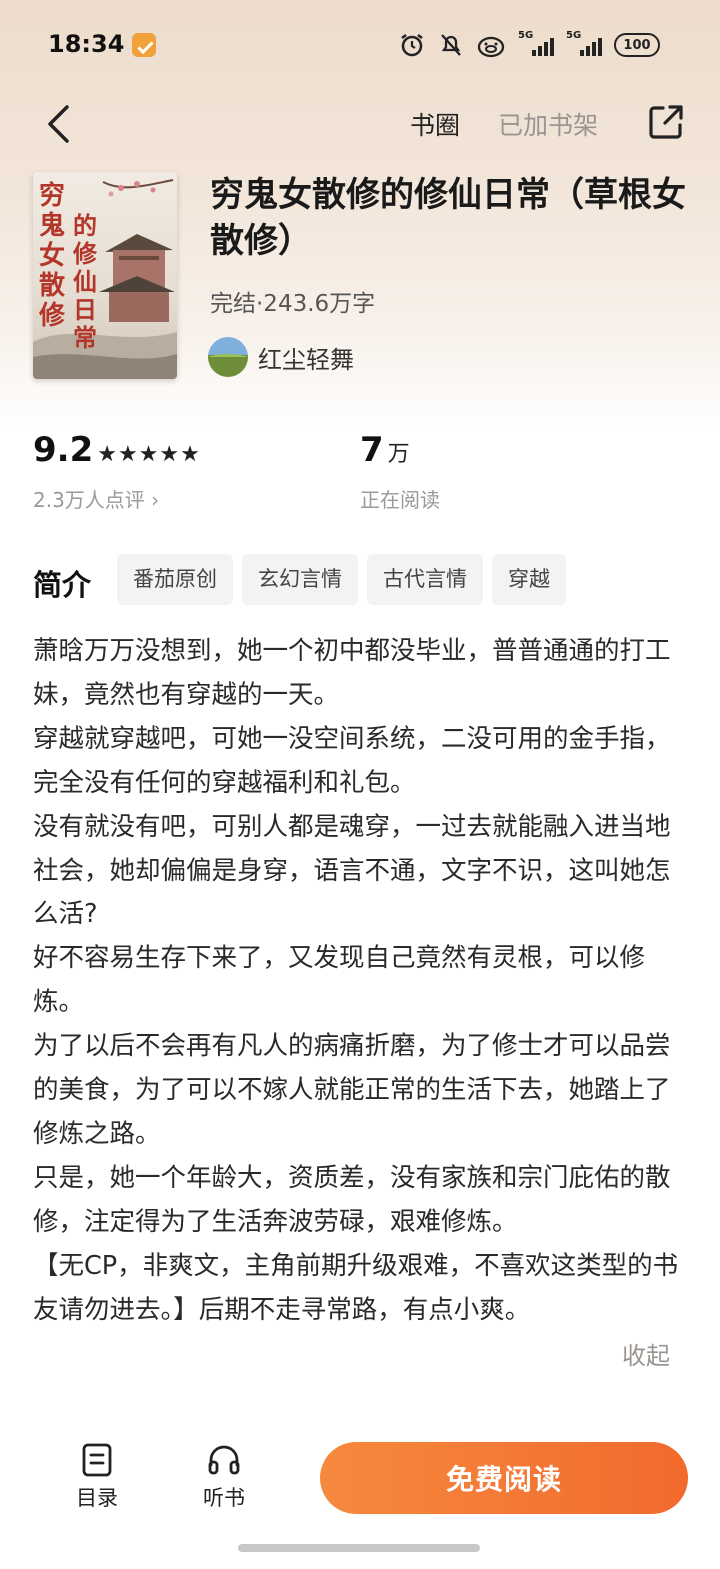  I want to click on readers-number: 7, so click(372, 450).